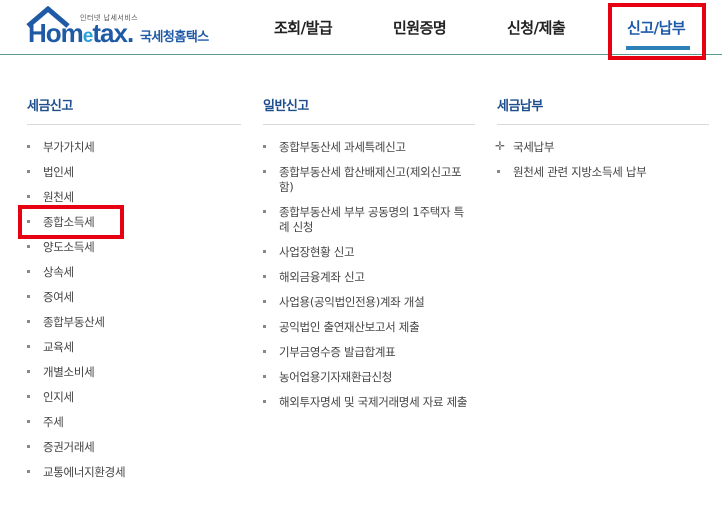 This screenshot has height=522, width=722. What do you see at coordinates (134, 447) in the screenshot?
I see `menu-item-securities-tax: 증권거래세` at bounding box center [134, 447].